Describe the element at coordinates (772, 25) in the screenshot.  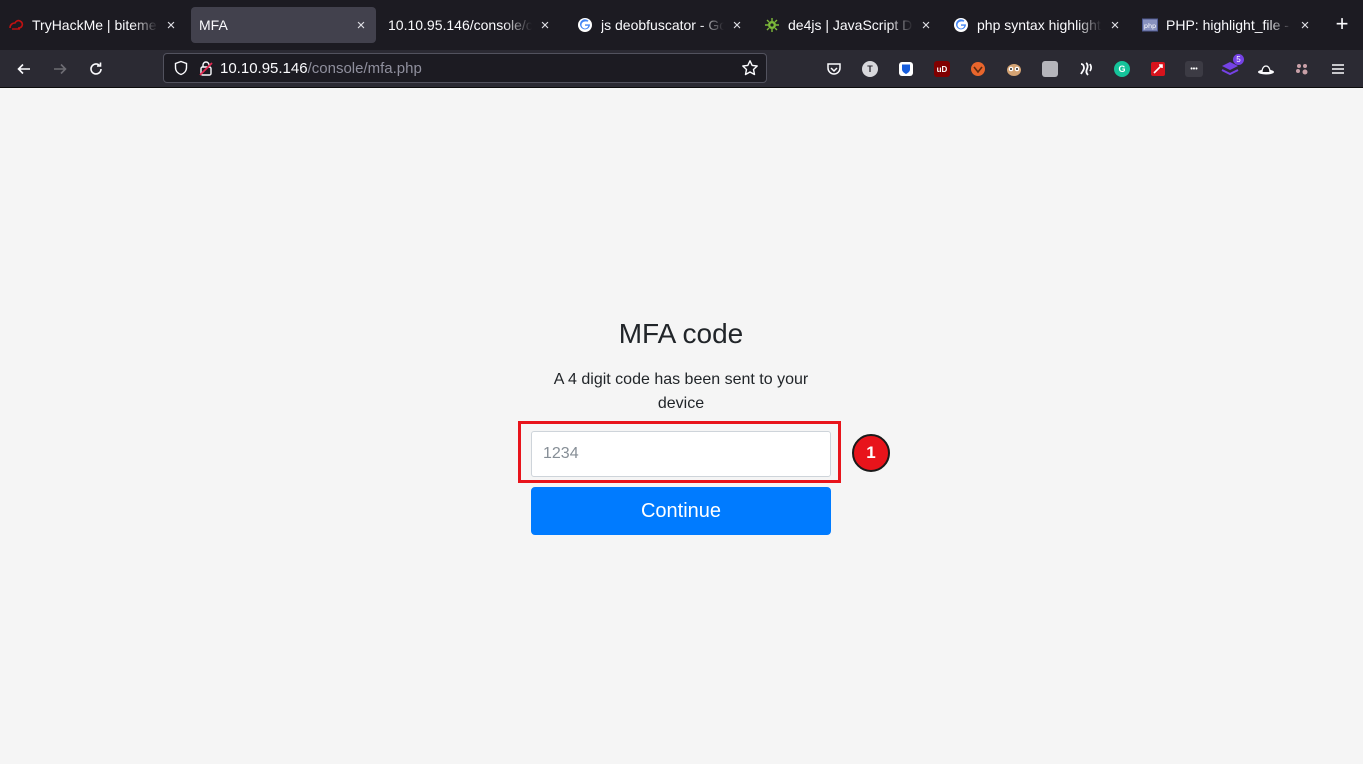
I see `de4js-icon` at that location.